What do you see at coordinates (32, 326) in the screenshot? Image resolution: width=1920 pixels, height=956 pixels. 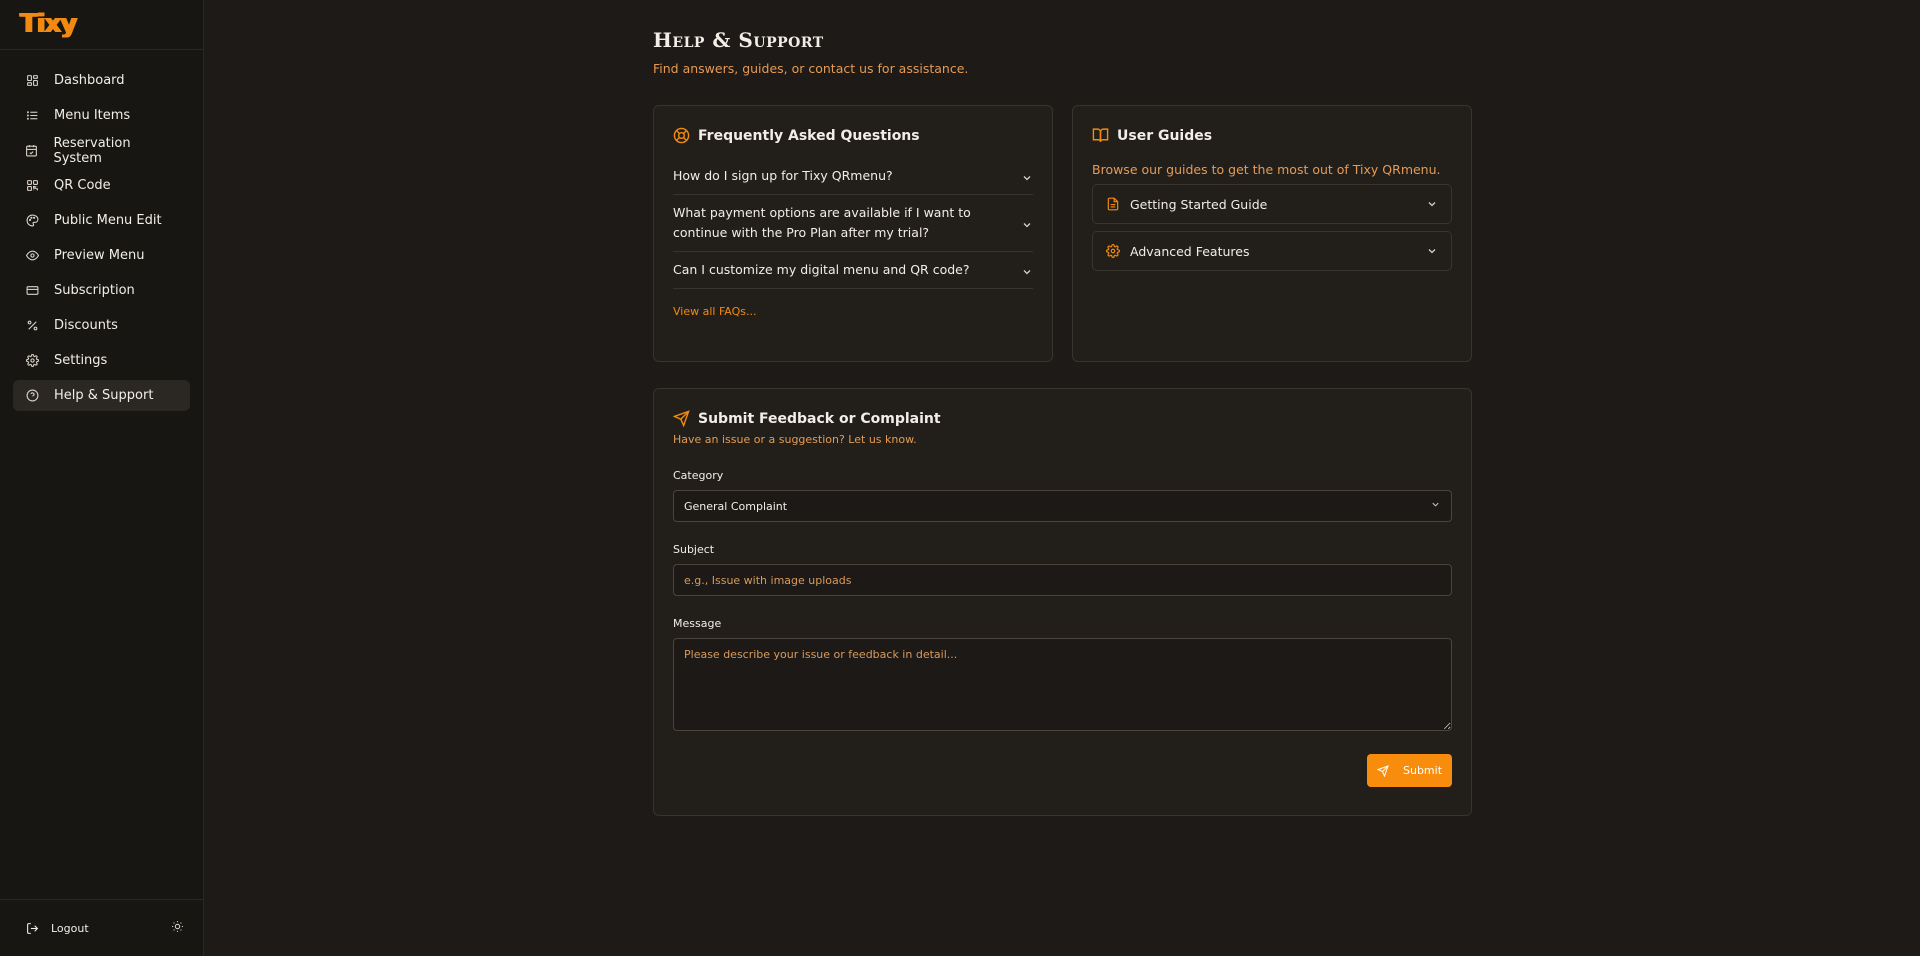 I see `percent-icon` at bounding box center [32, 326].